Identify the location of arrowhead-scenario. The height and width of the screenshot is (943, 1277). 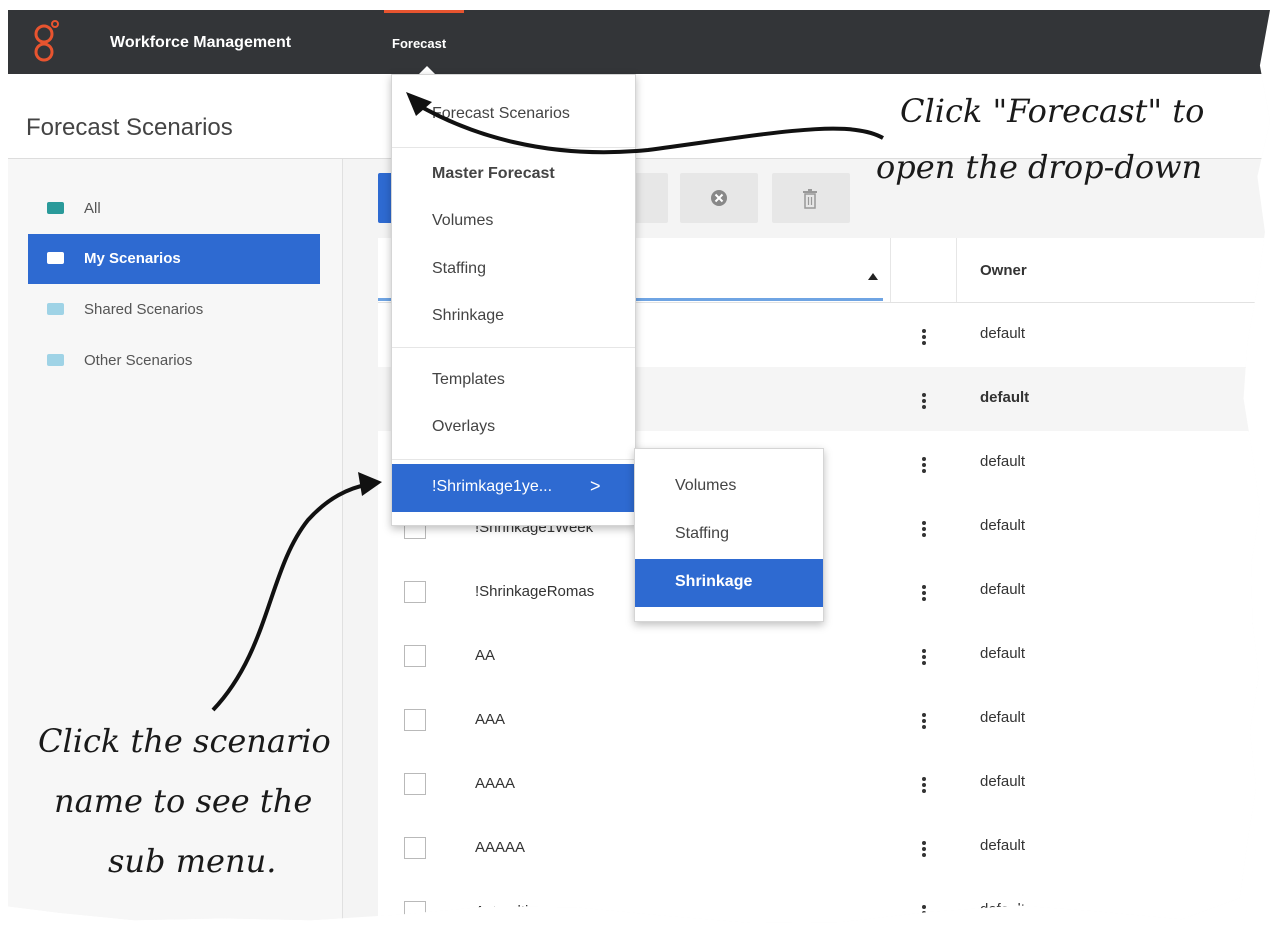
(370, 484).